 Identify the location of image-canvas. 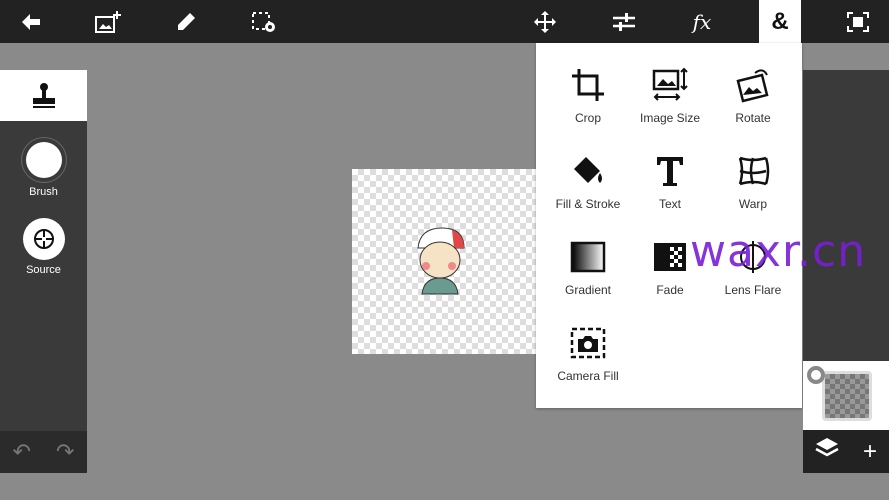
(447, 261).